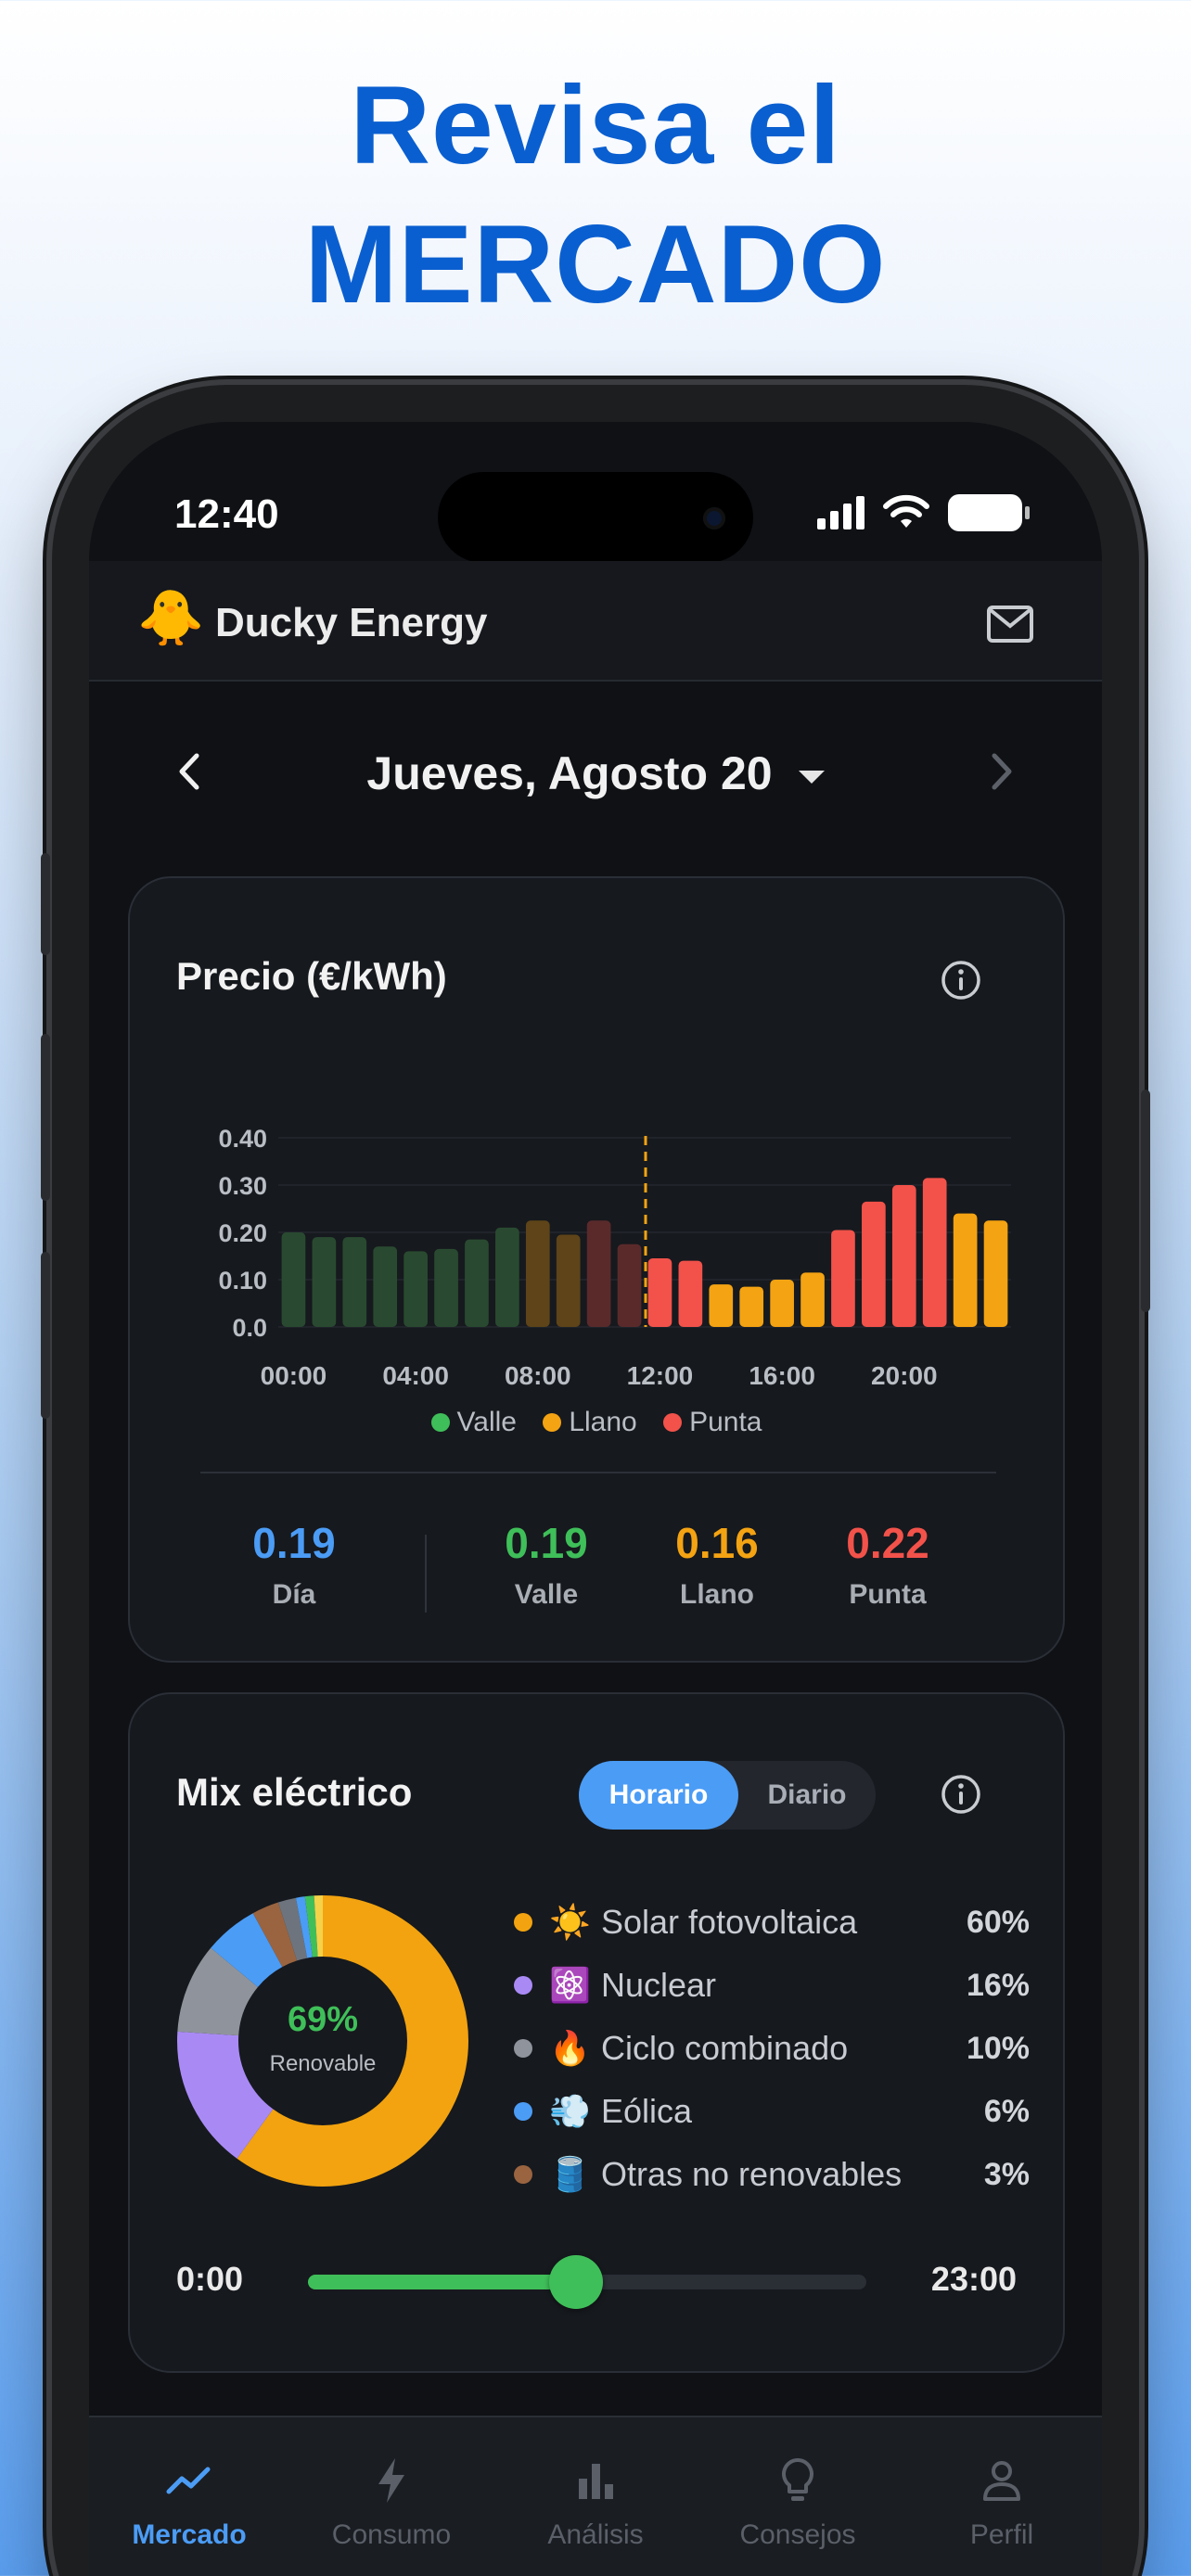 The width and height of the screenshot is (1191, 2576). Describe the element at coordinates (673, 1423) in the screenshot. I see `legend-dot-punta` at that location.